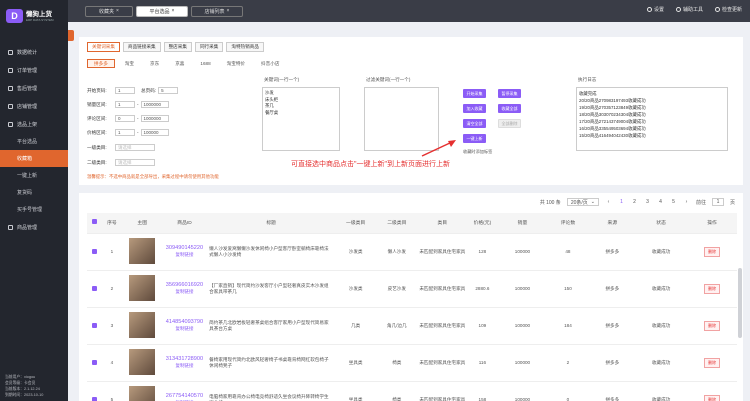 Image resolution: width=750 pixels, height=401 pixels. I want to click on price-max-input: 100000, so click(154, 132).